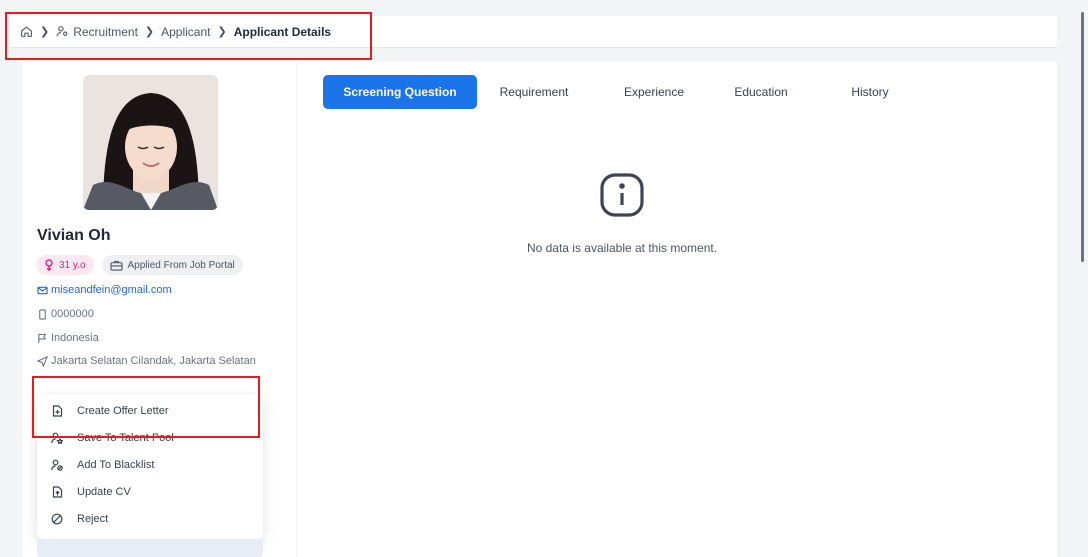  I want to click on scrollbar, so click(1082, 137).